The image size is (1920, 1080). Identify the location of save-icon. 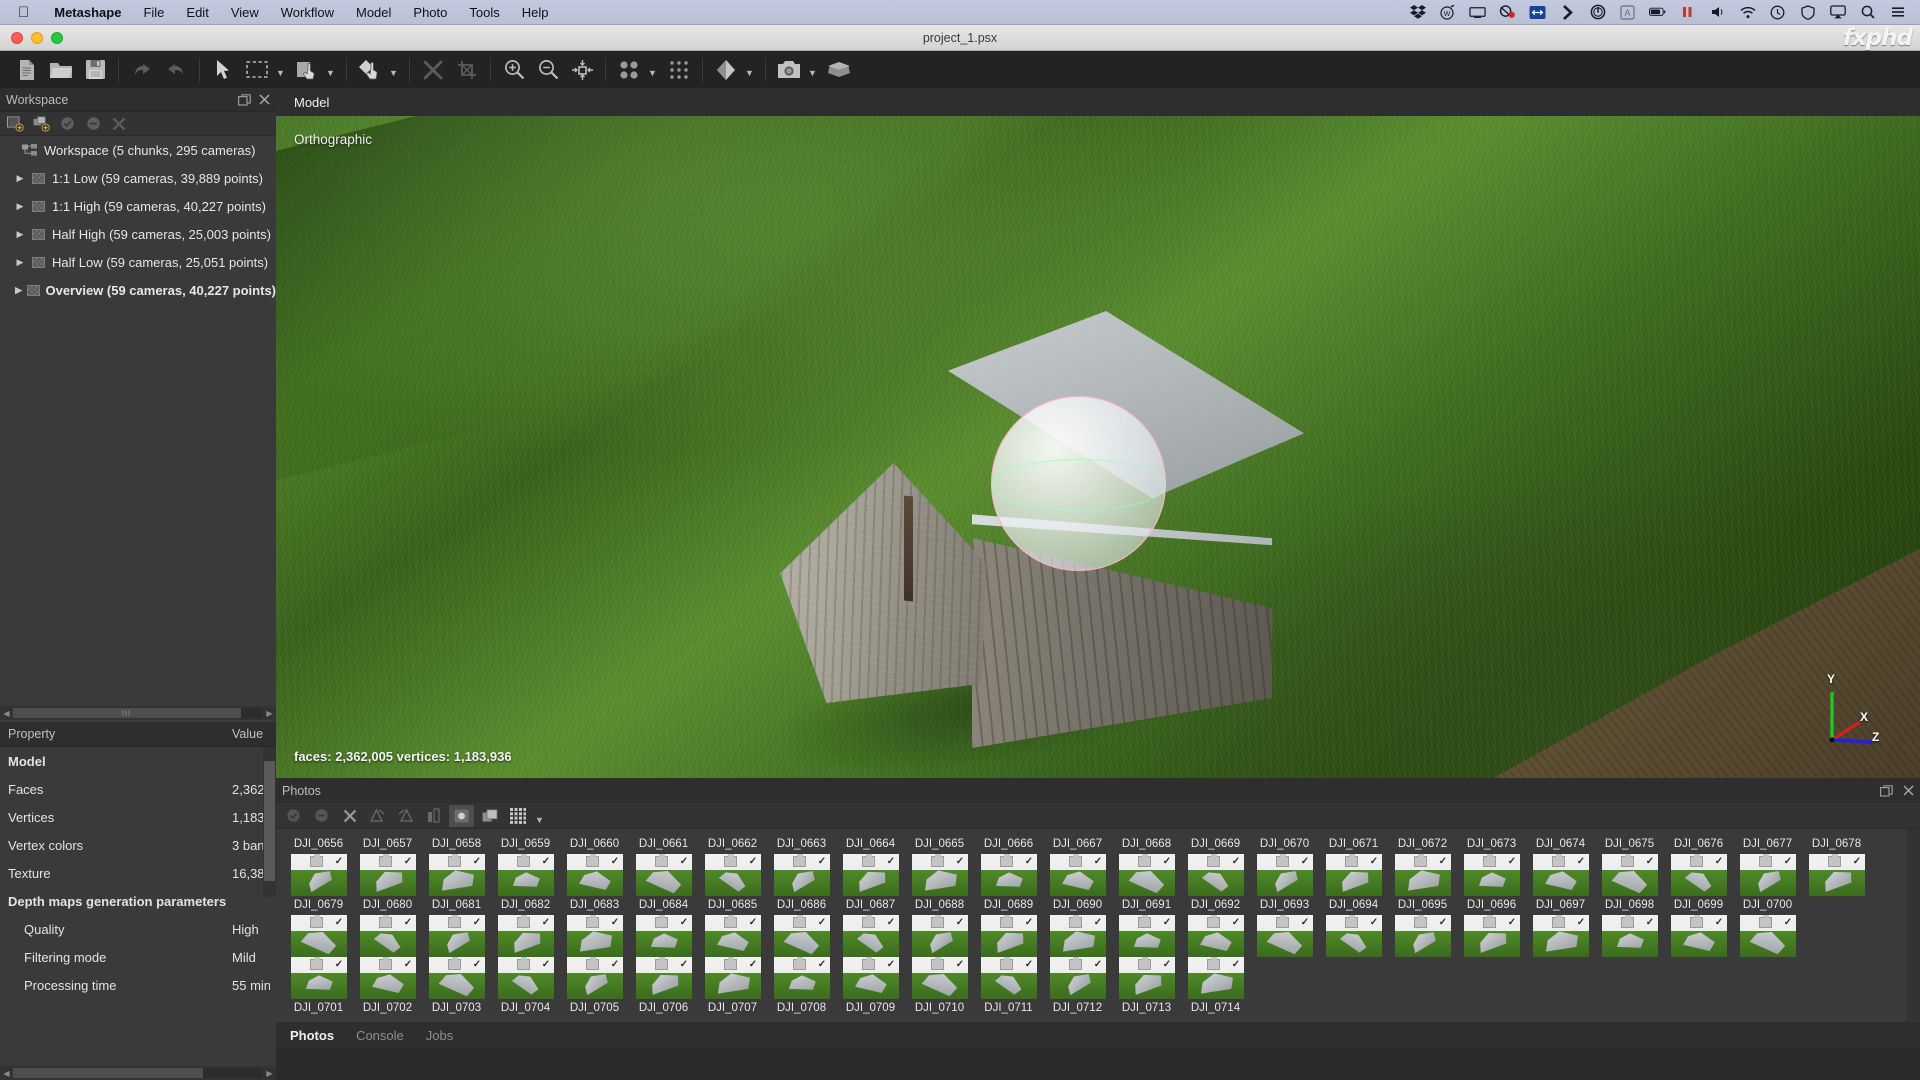
(95, 70).